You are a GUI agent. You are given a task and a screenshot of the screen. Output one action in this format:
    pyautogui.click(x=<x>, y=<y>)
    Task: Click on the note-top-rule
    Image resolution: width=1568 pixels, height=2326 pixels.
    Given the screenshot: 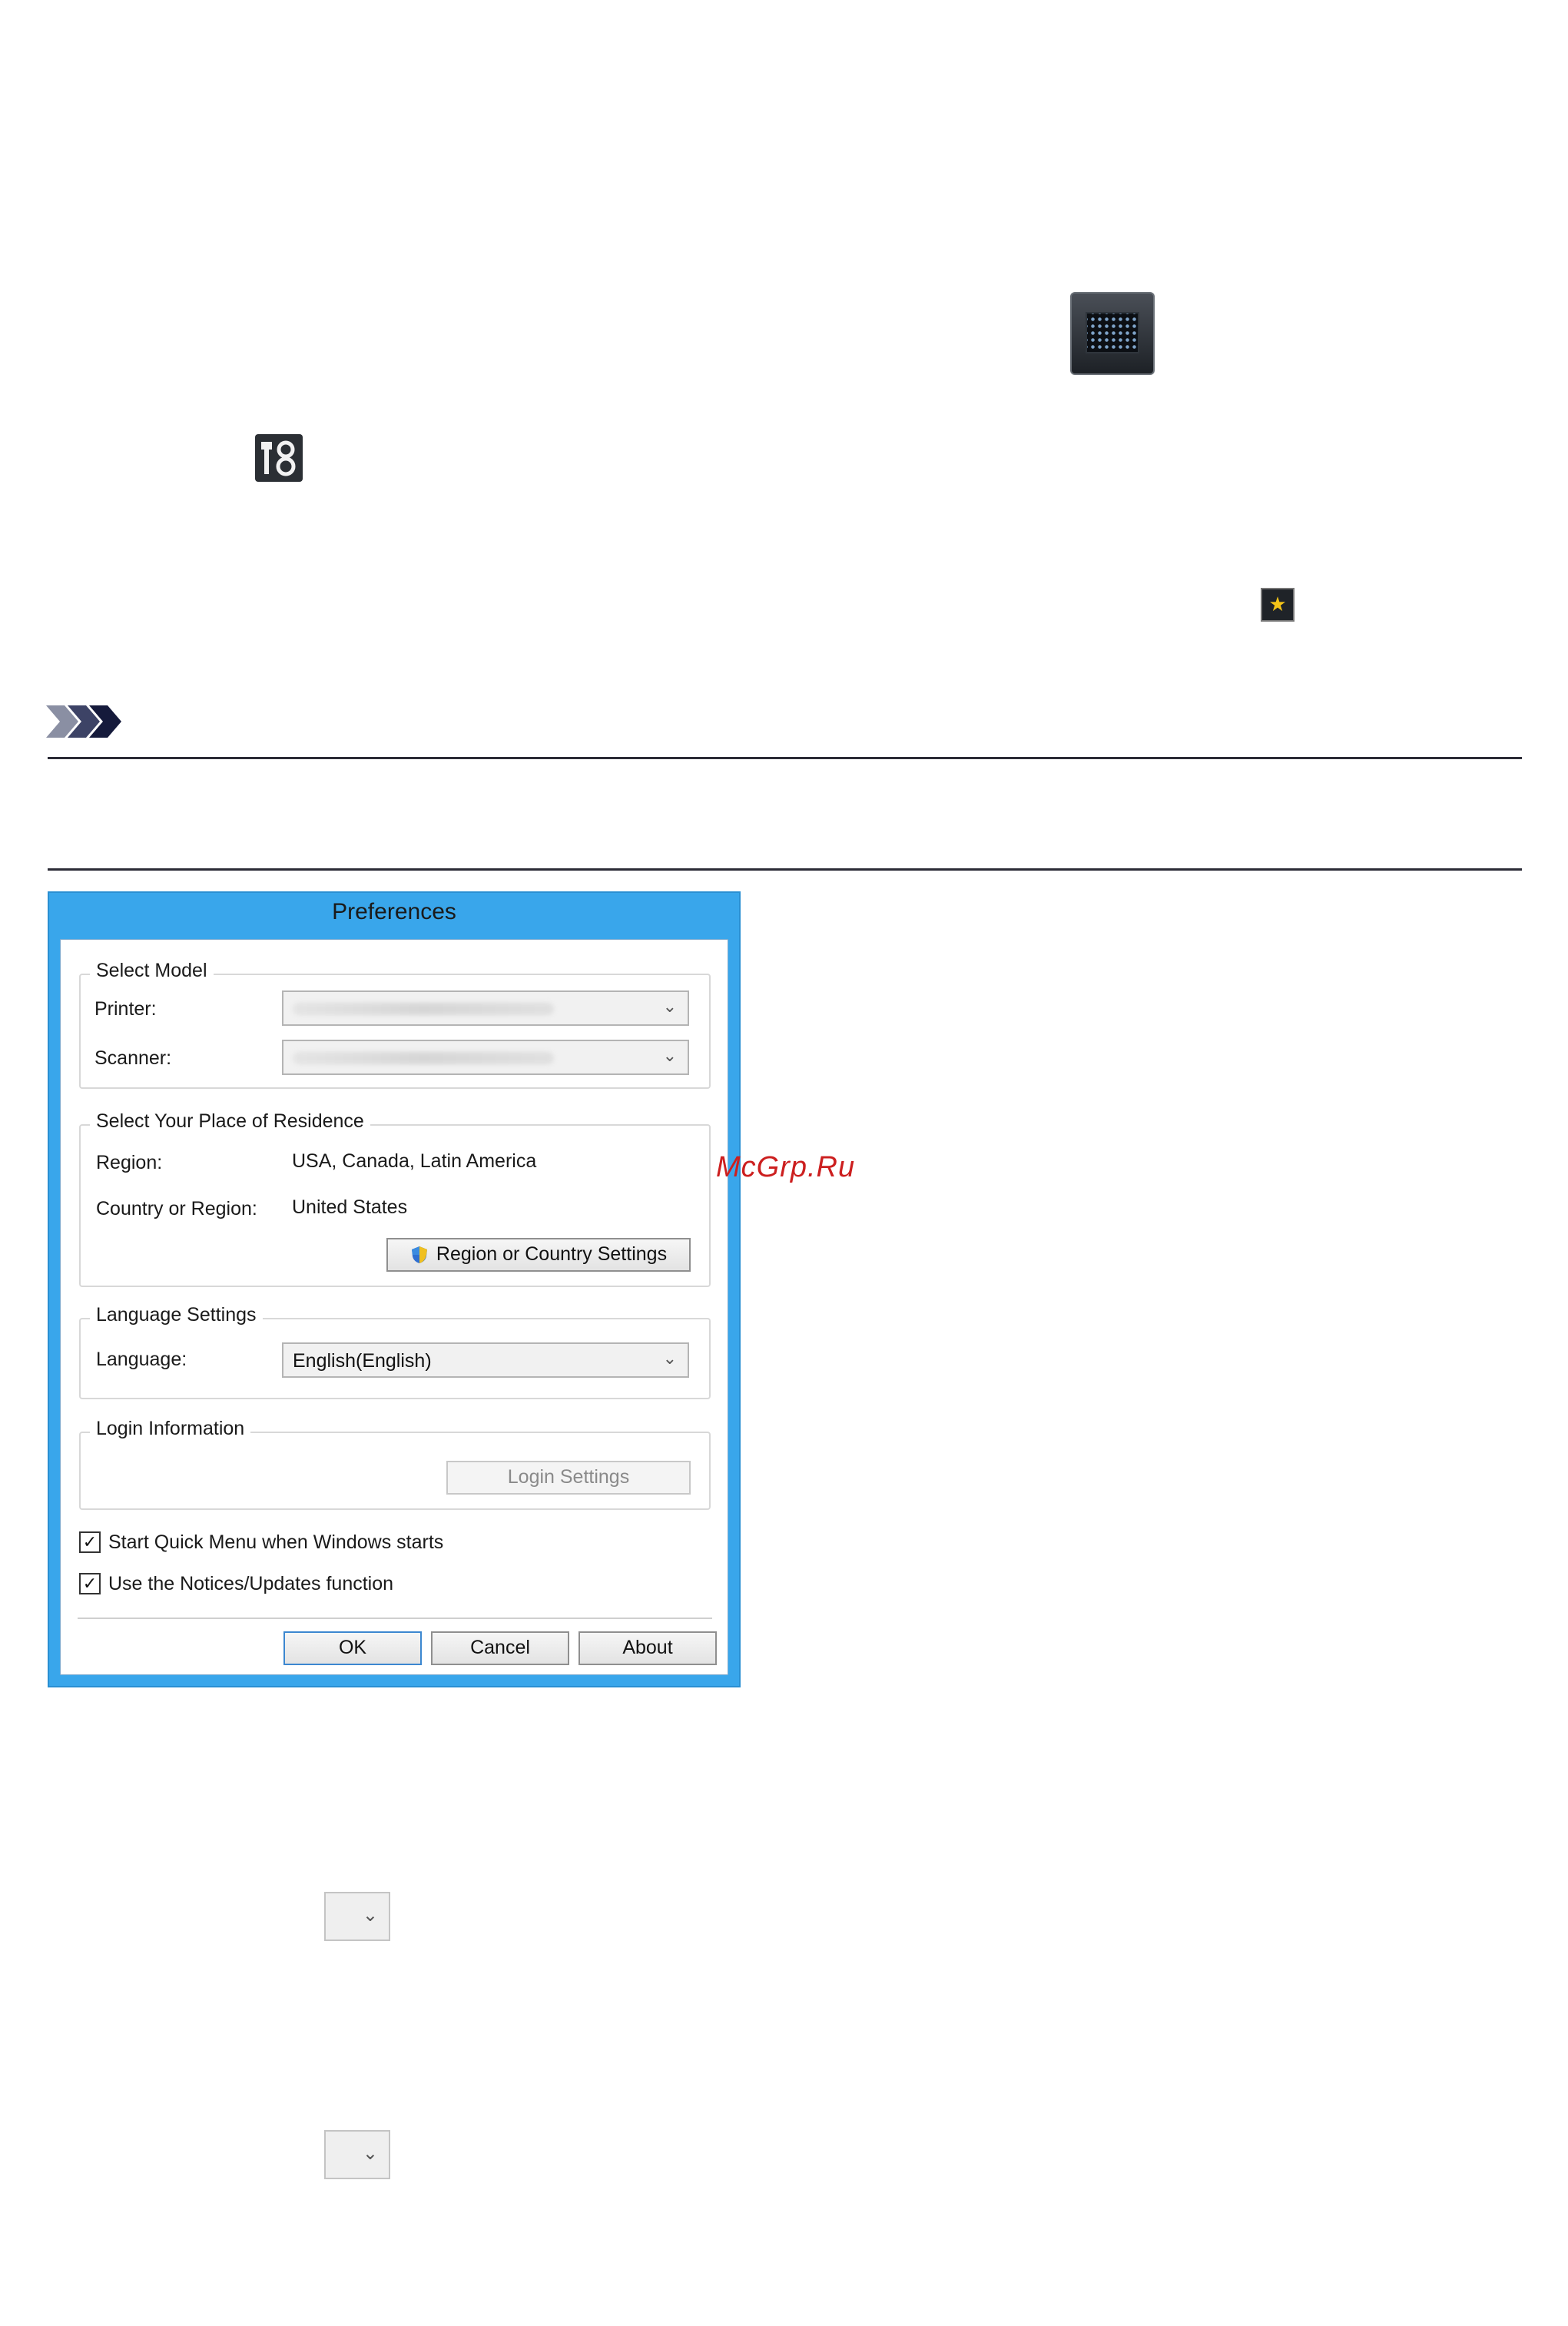 What is the action you would take?
    pyautogui.click(x=785, y=758)
    